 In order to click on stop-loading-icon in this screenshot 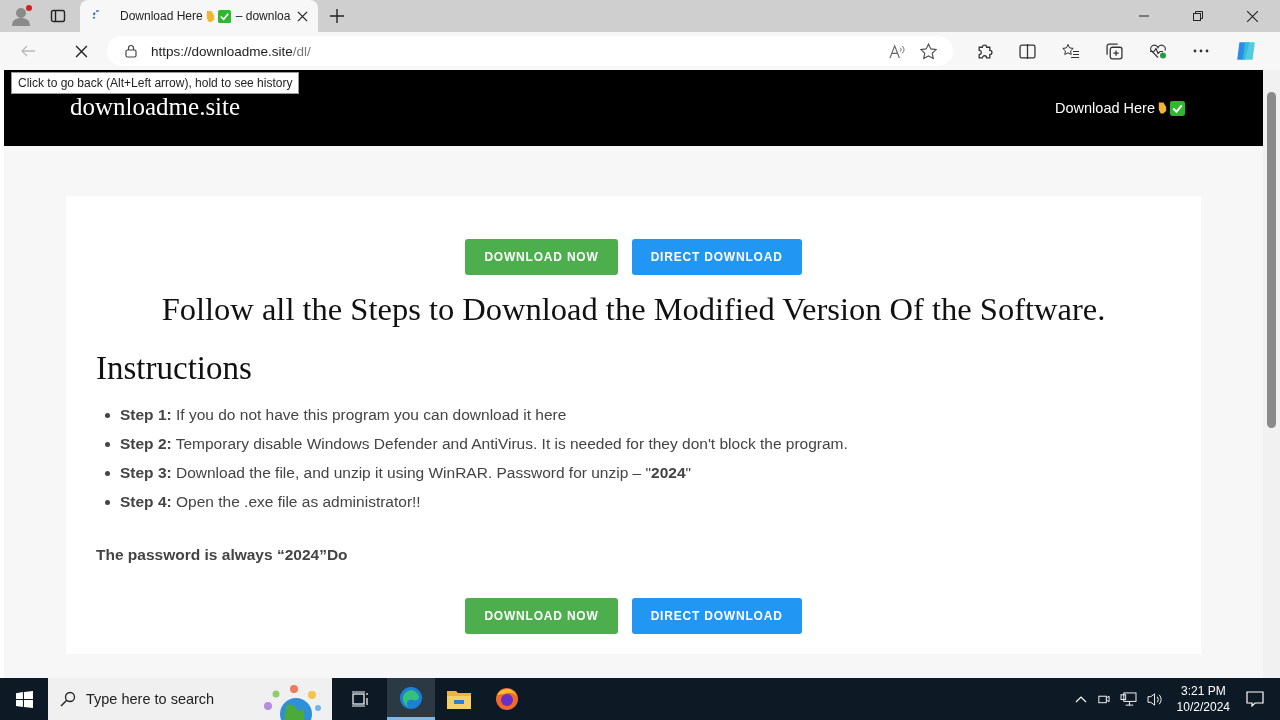, I will do `click(81, 51)`.